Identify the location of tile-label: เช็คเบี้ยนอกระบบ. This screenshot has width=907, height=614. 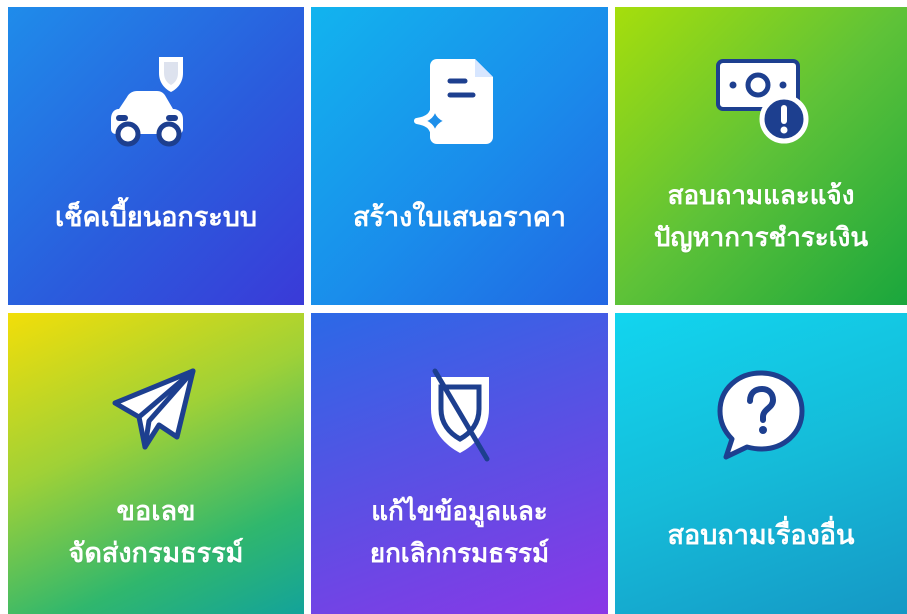
(156, 217).